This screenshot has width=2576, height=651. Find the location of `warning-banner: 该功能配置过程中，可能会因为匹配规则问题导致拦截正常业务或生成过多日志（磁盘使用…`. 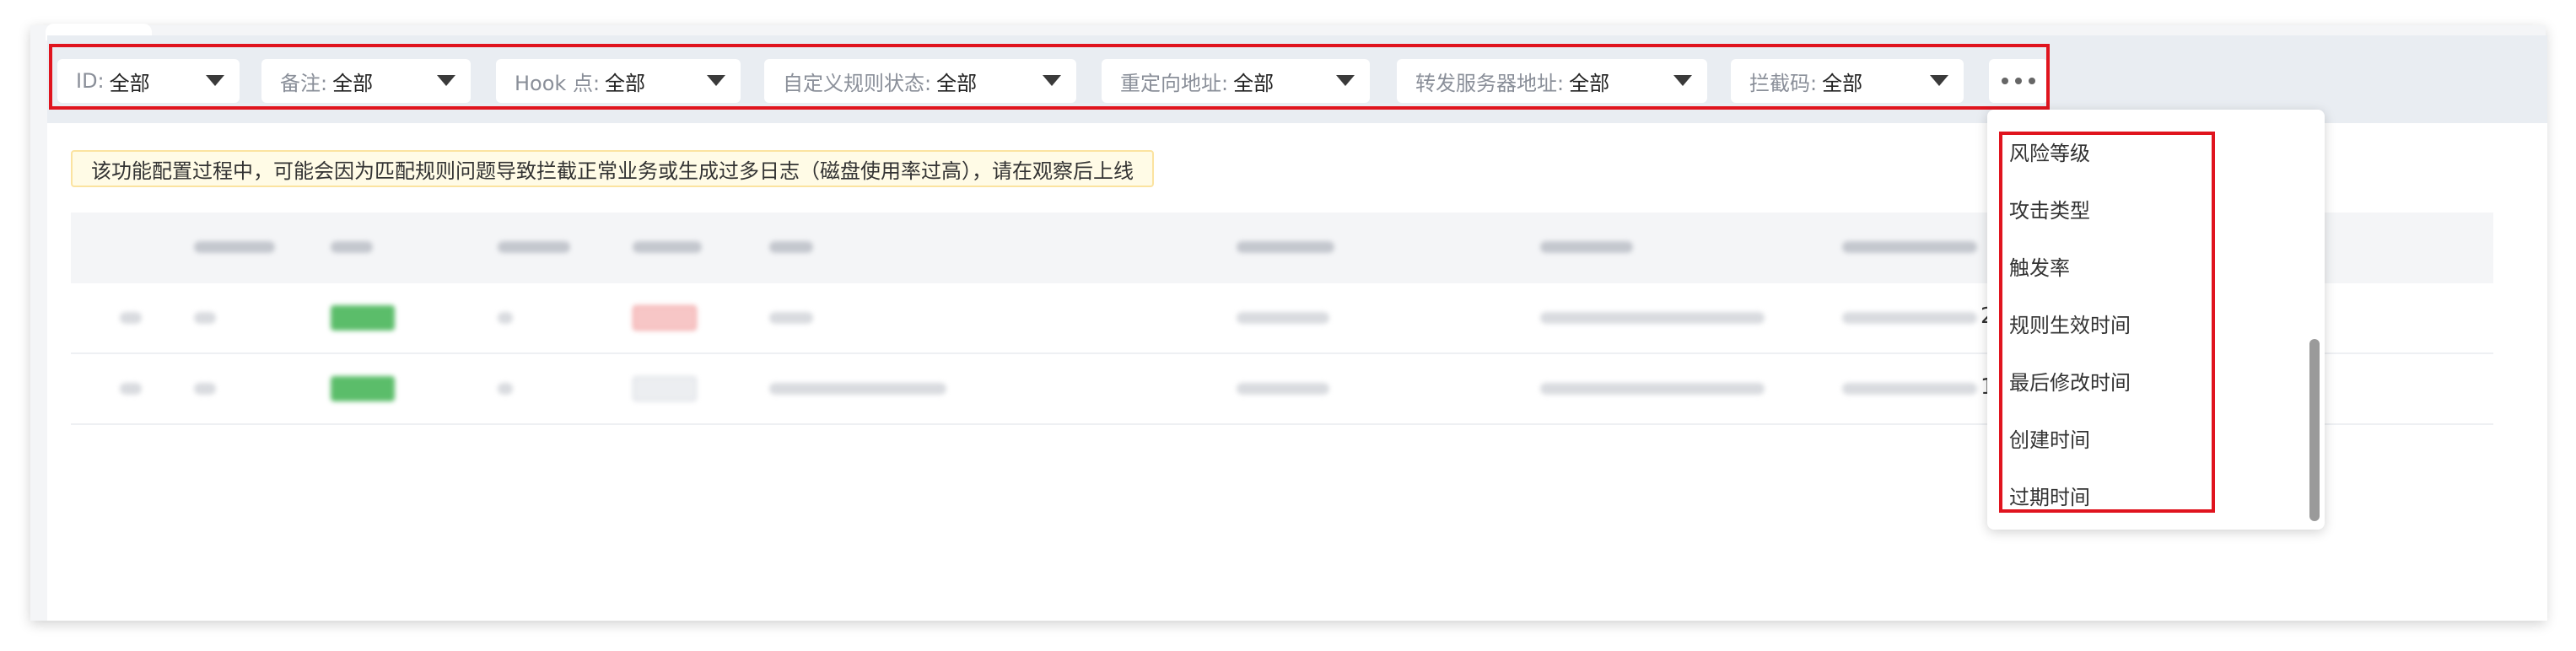

warning-banner: 该功能配置过程中，可能会因为匹配规则问题导致拦截正常业务或生成过多日志（磁盘使用… is located at coordinates (612, 168).